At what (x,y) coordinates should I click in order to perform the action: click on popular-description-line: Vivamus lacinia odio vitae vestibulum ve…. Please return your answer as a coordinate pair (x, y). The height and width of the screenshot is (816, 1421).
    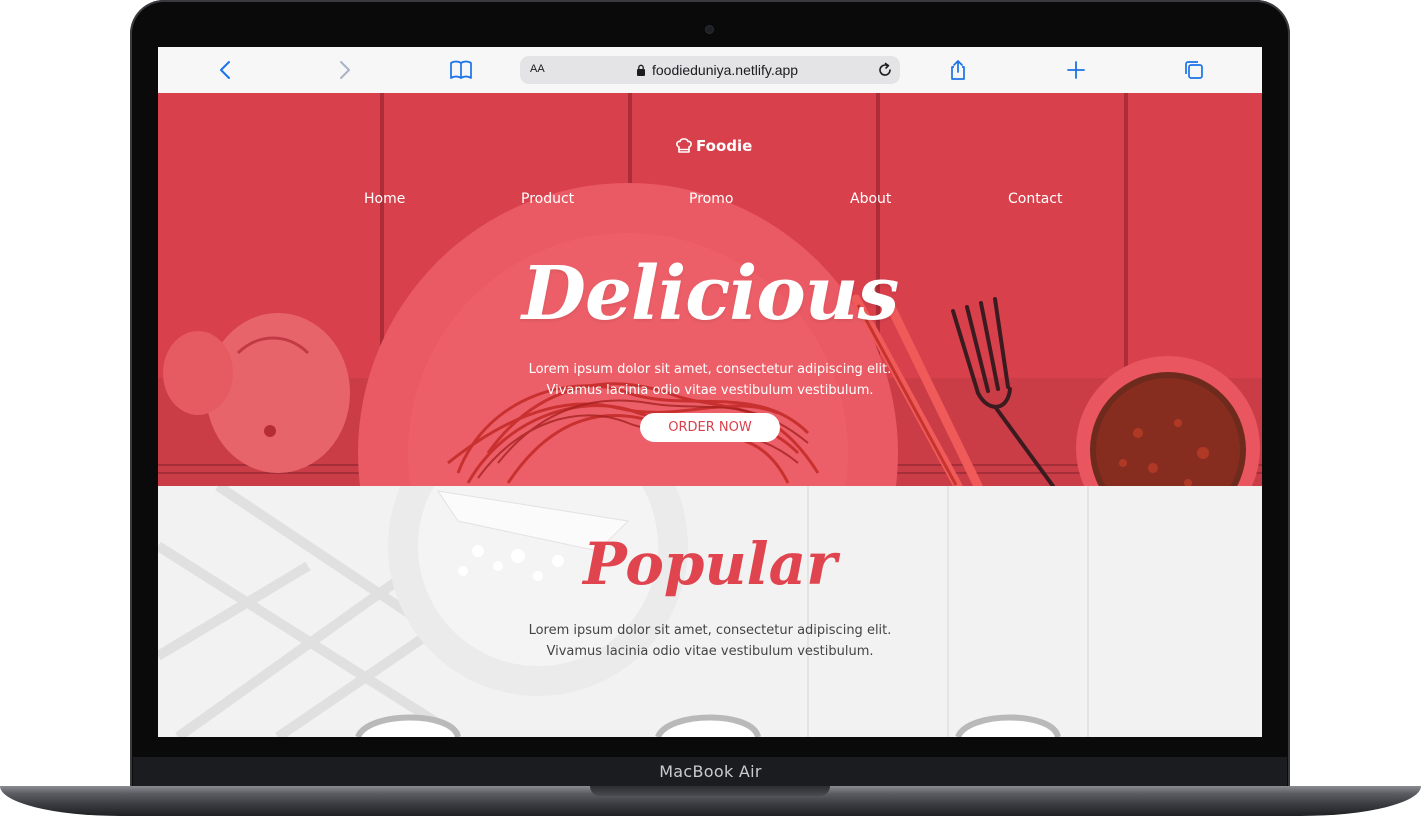
    Looking at the image, I should click on (710, 651).